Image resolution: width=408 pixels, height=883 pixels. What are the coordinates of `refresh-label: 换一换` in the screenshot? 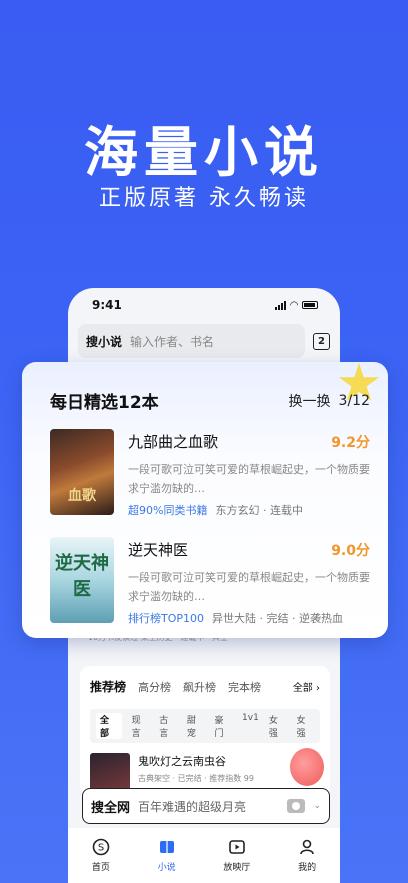 It's located at (309, 401).